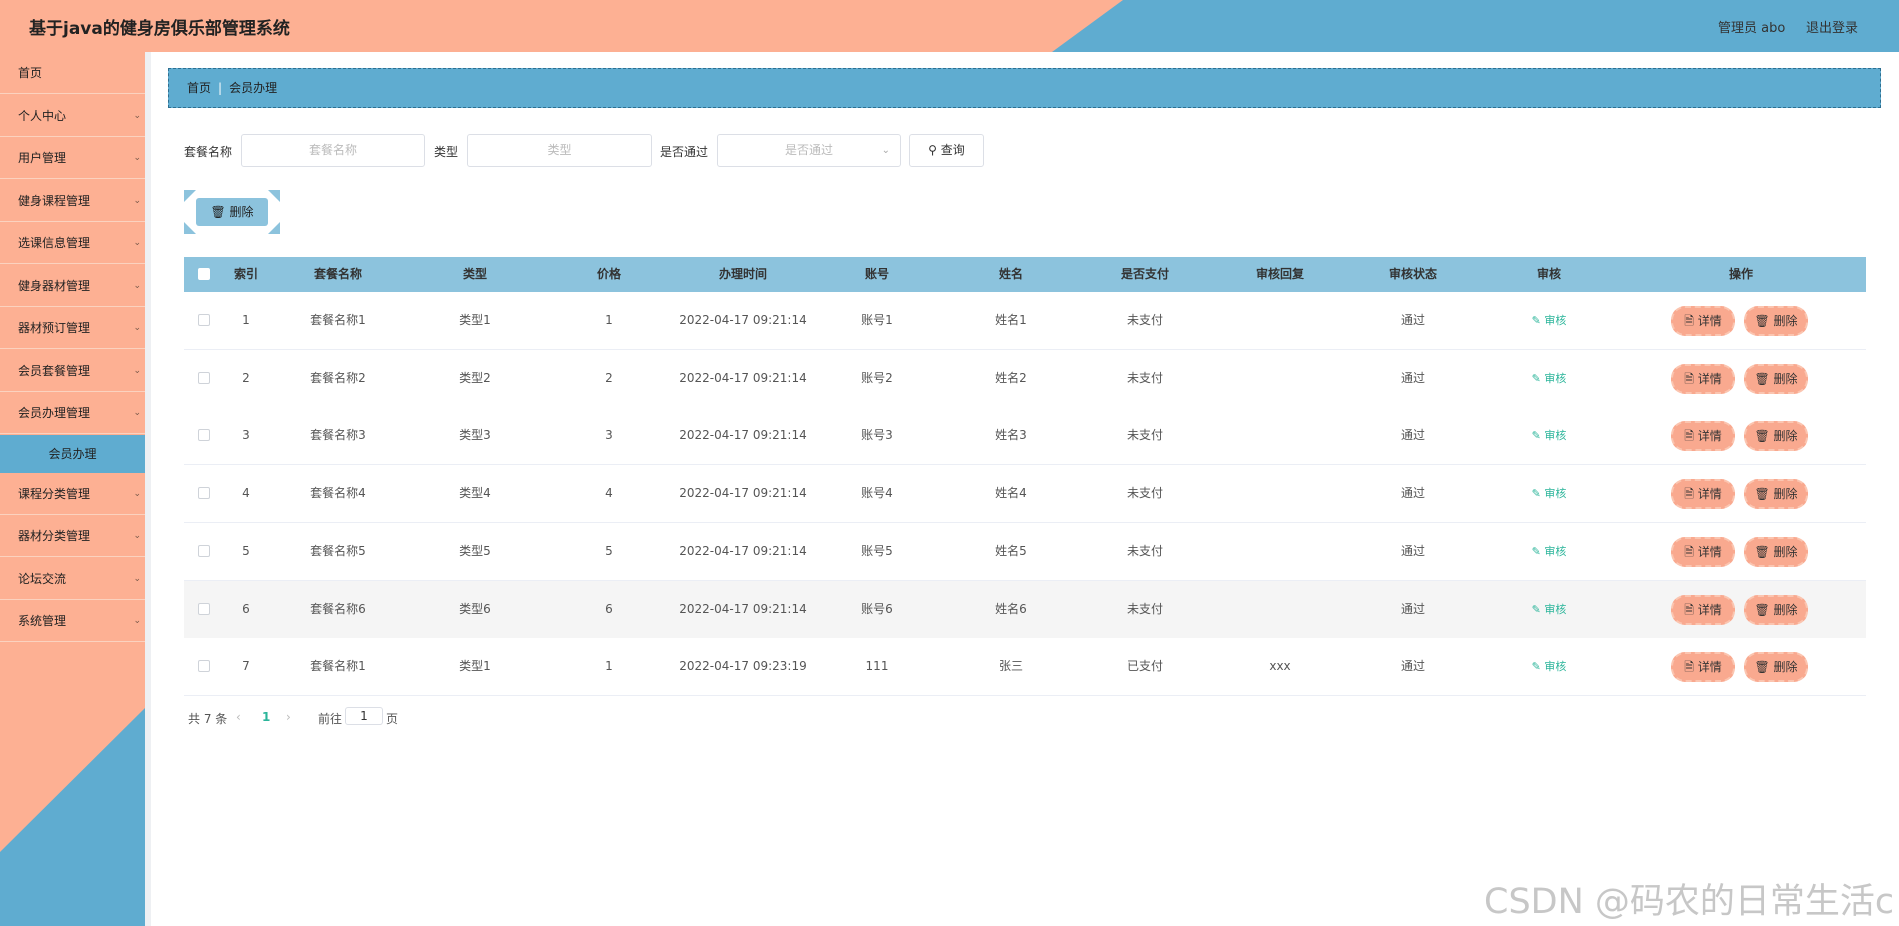 The width and height of the screenshot is (1899, 926). Describe the element at coordinates (72, 579) in the screenshot. I see `sidebar-item: 论坛交流 ⌄` at that location.